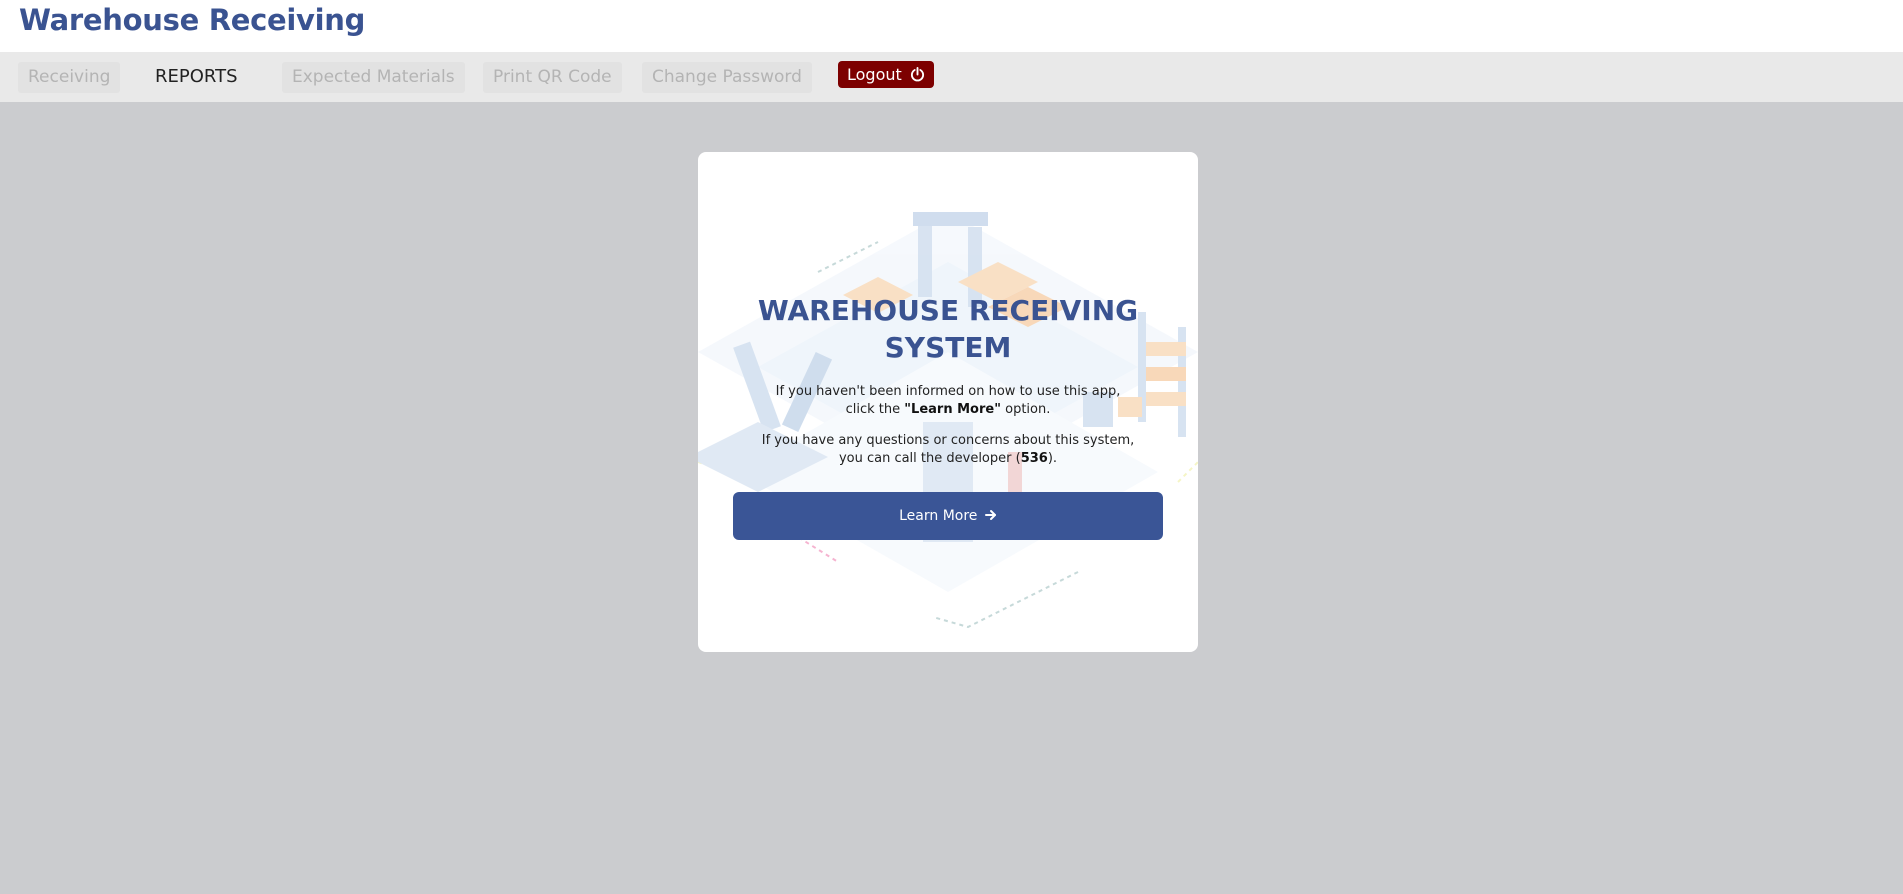  I want to click on logout-button: Logout, so click(886, 74).